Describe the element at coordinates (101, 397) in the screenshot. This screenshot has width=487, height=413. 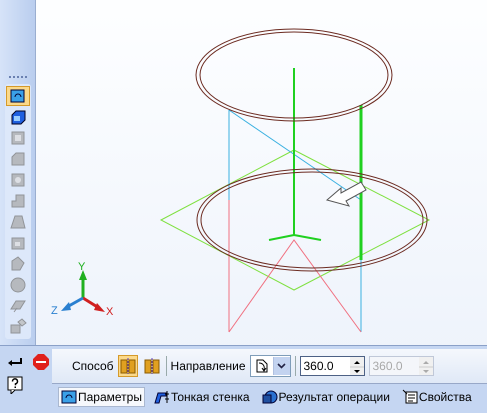
I see `tab: Параметры` at that location.